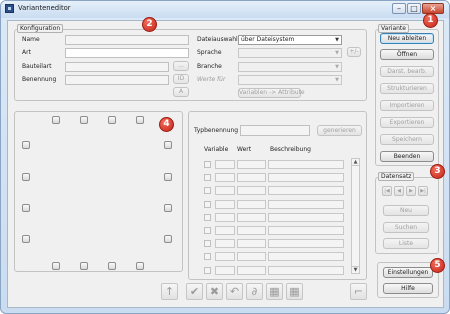 This screenshot has height=314, width=450. What do you see at coordinates (387, 191) in the screenshot?
I see `first-record-icon: |◀` at bounding box center [387, 191].